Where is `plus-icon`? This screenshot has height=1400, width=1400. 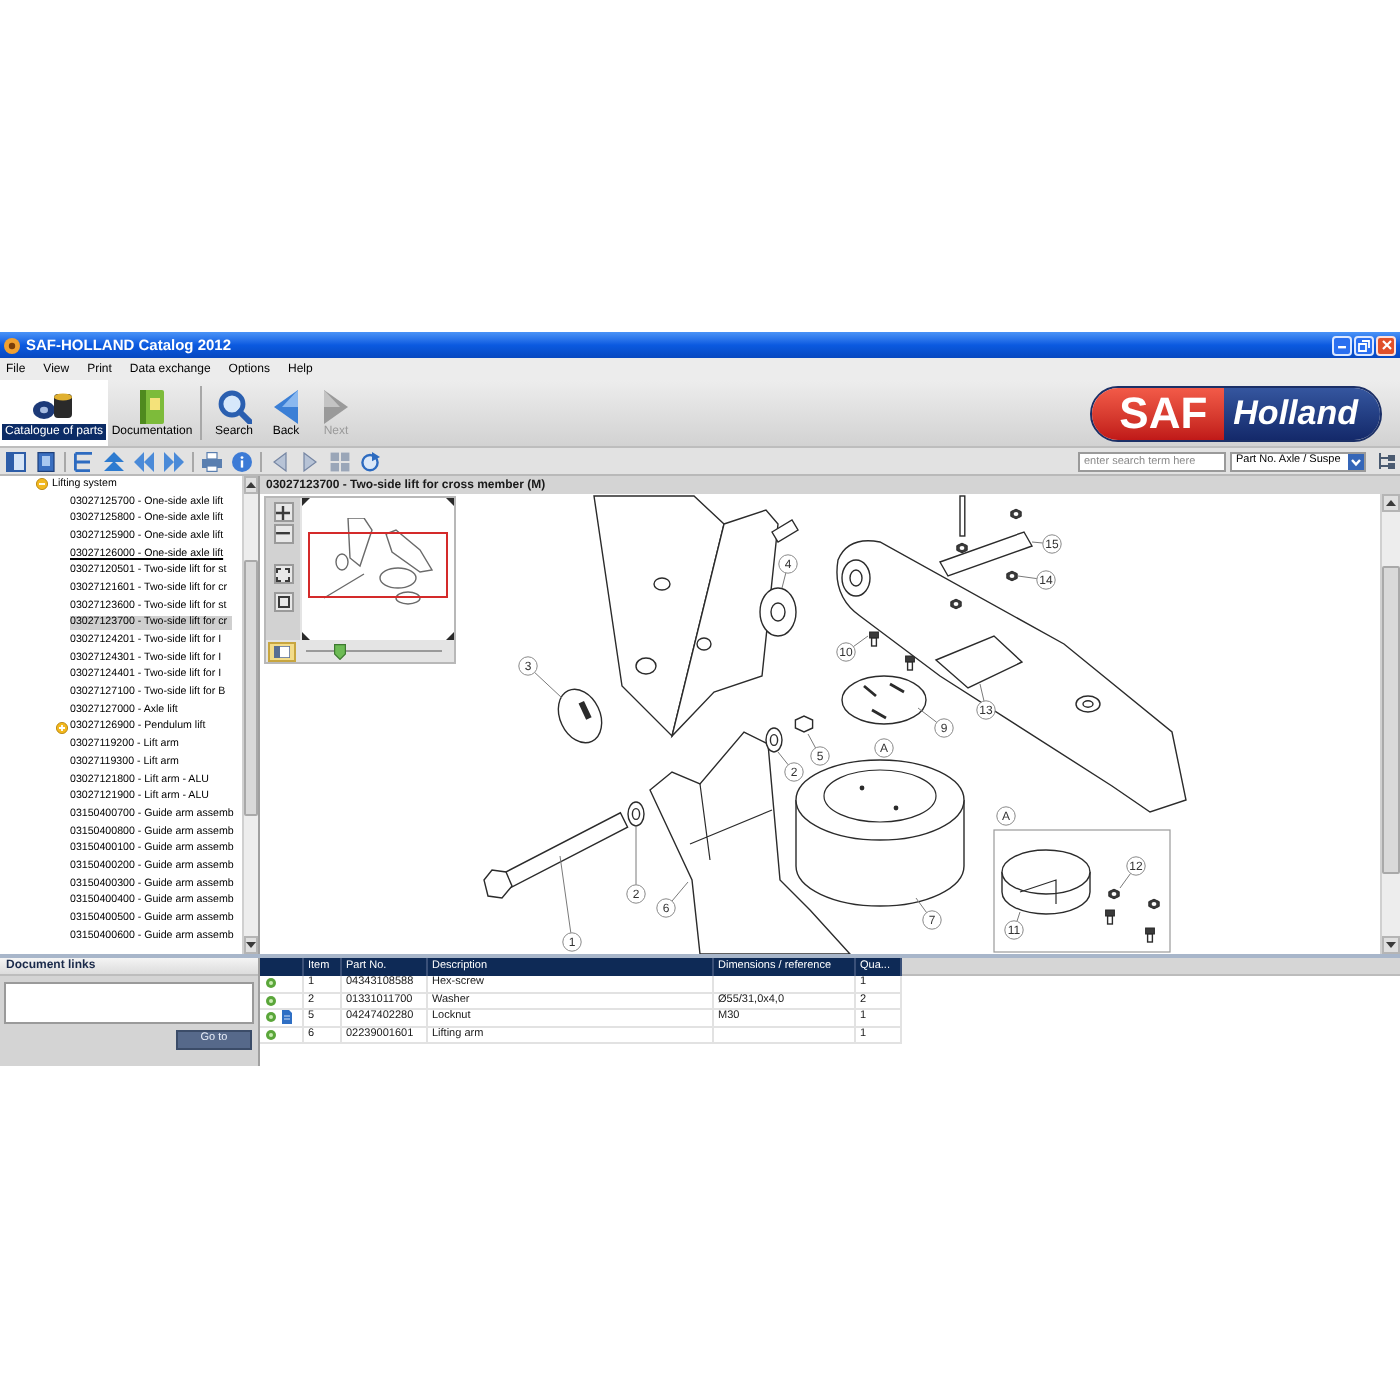
plus-icon is located at coordinates (283, 512).